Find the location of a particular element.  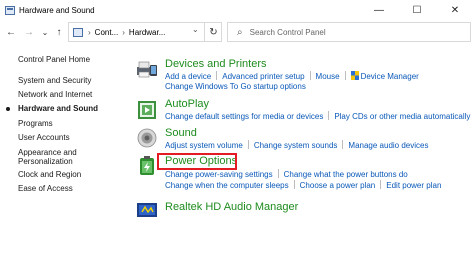

up-arrow-icon: ↑ is located at coordinates (59, 32).